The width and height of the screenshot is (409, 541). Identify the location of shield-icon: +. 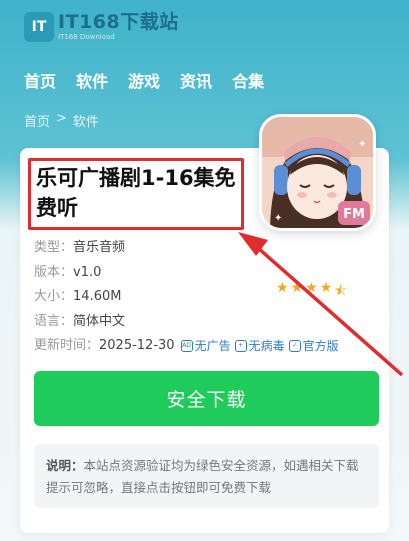
(240, 346).